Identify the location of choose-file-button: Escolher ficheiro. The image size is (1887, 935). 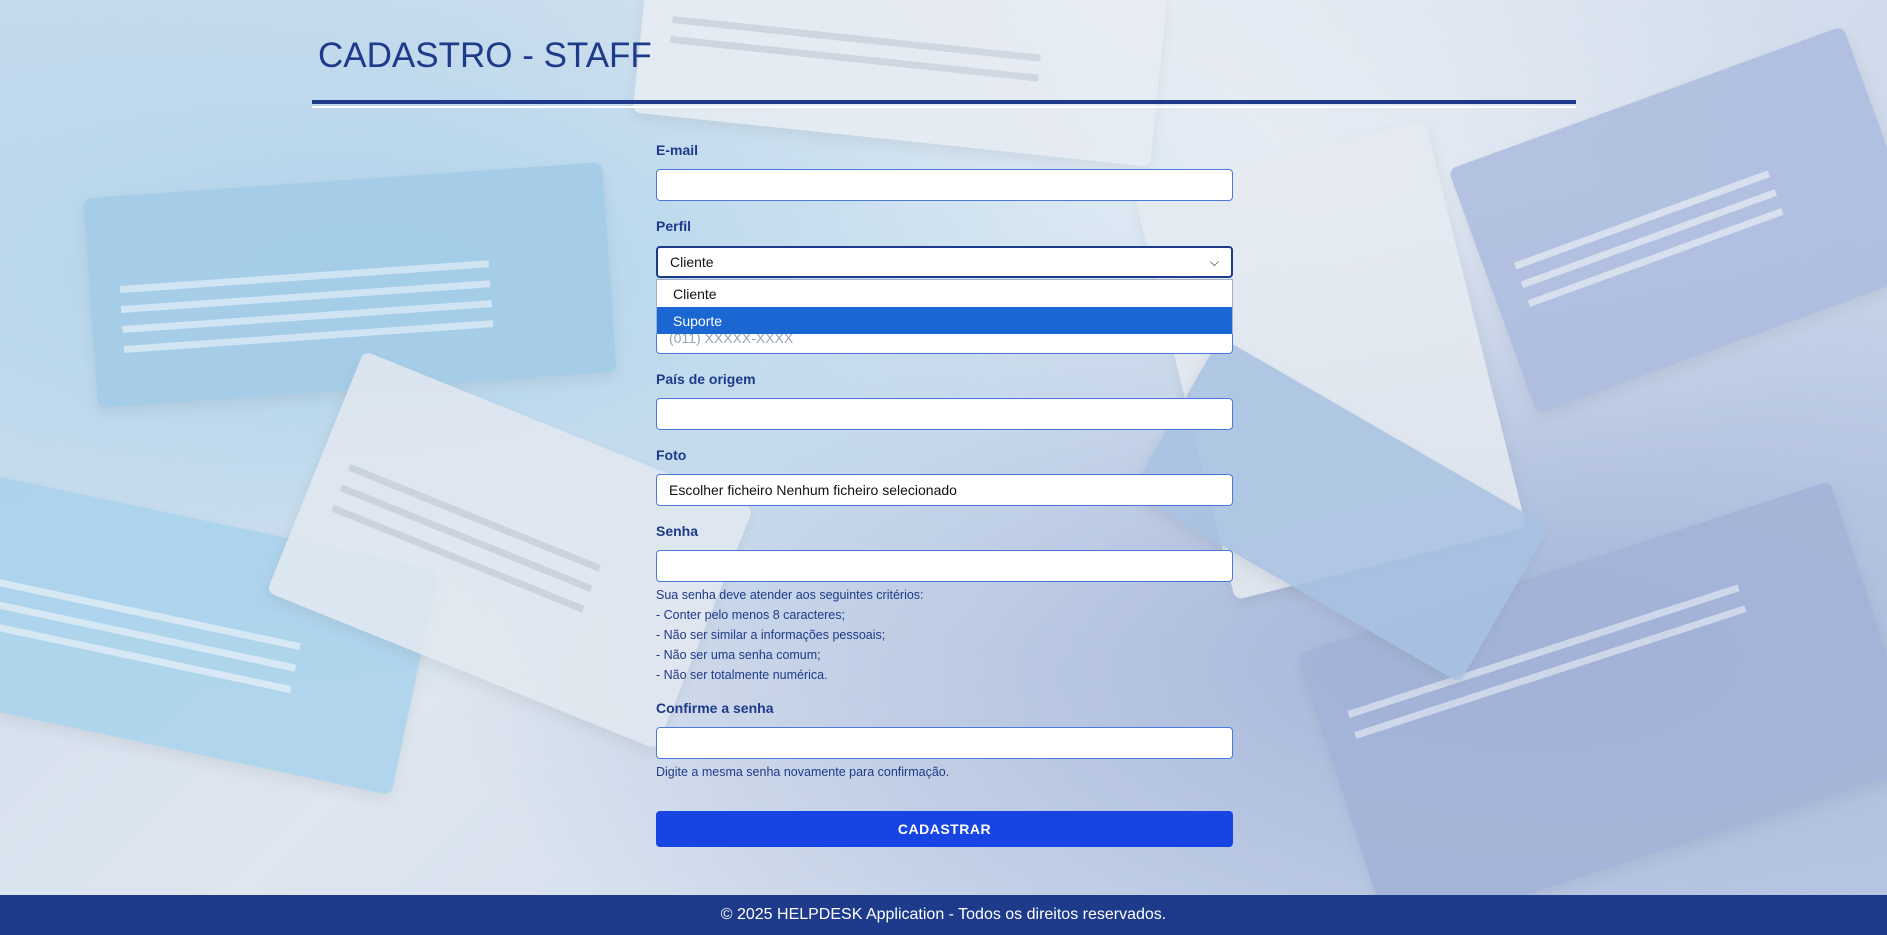
(721, 490).